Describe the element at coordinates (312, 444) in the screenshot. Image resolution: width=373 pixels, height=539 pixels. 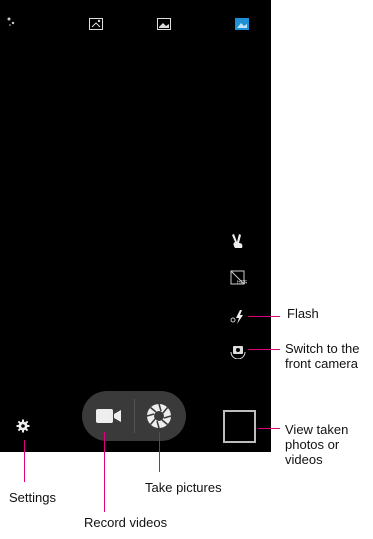
I see `view-photos-label-line2: photos or` at that location.